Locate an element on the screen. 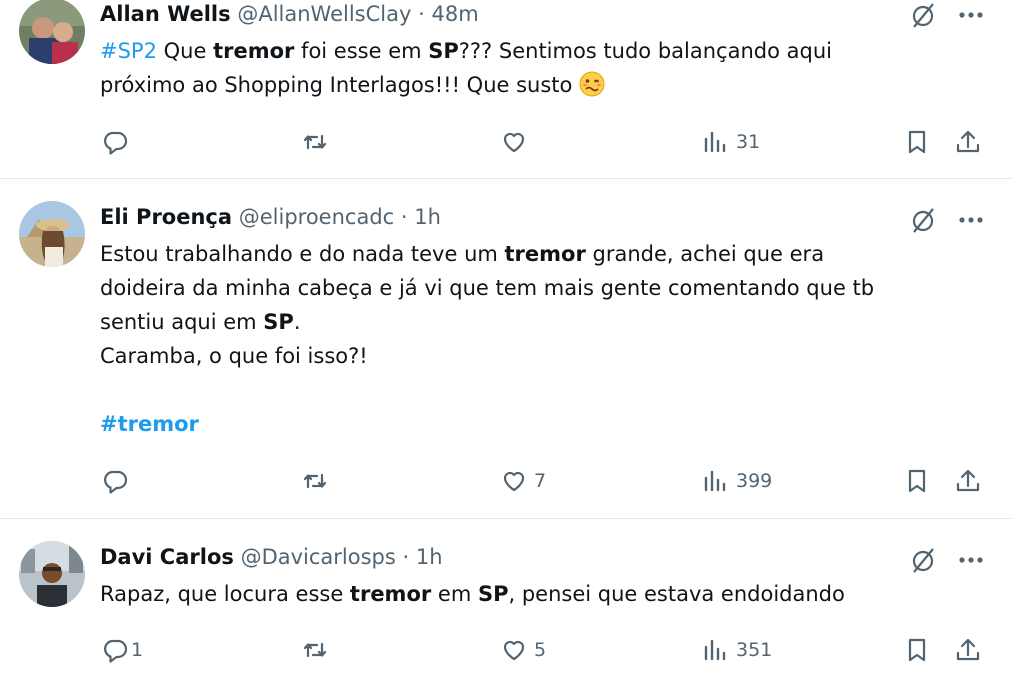  text-run: em is located at coordinates (454, 594).